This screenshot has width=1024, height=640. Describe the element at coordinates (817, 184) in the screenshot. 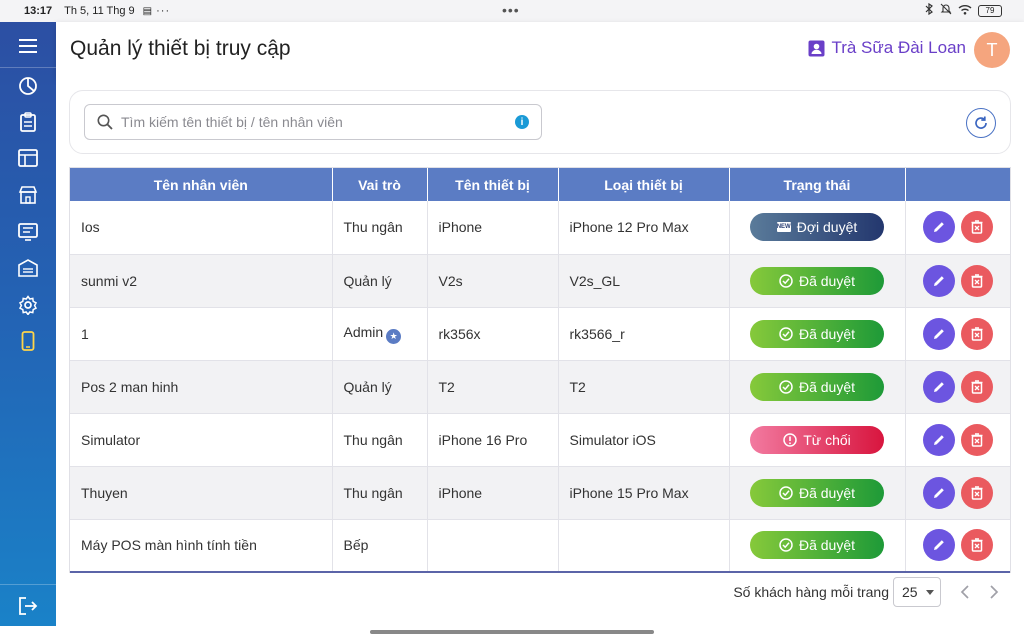

I see `column-header-status: Trạng thái` at that location.